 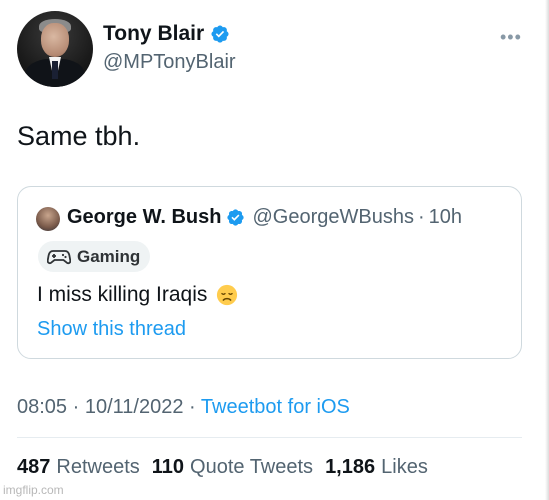 What do you see at coordinates (55, 49) in the screenshot?
I see `author-avatar` at bounding box center [55, 49].